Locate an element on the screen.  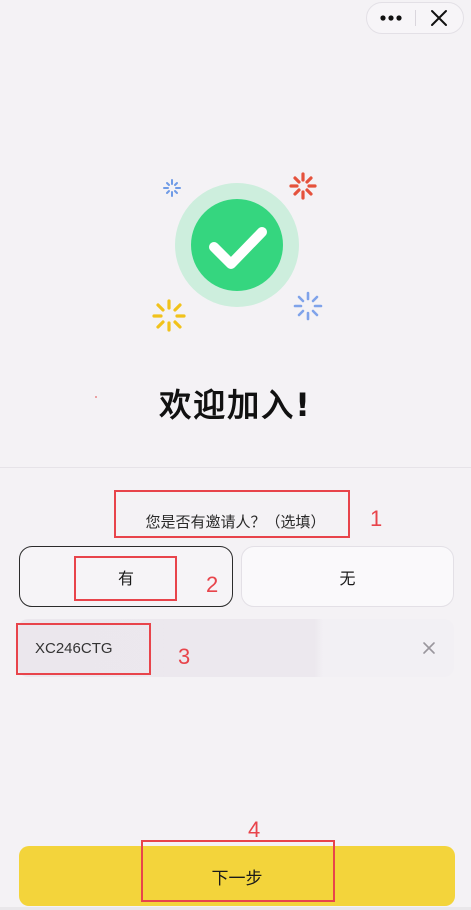
more-options-button is located at coordinates (391, 18).